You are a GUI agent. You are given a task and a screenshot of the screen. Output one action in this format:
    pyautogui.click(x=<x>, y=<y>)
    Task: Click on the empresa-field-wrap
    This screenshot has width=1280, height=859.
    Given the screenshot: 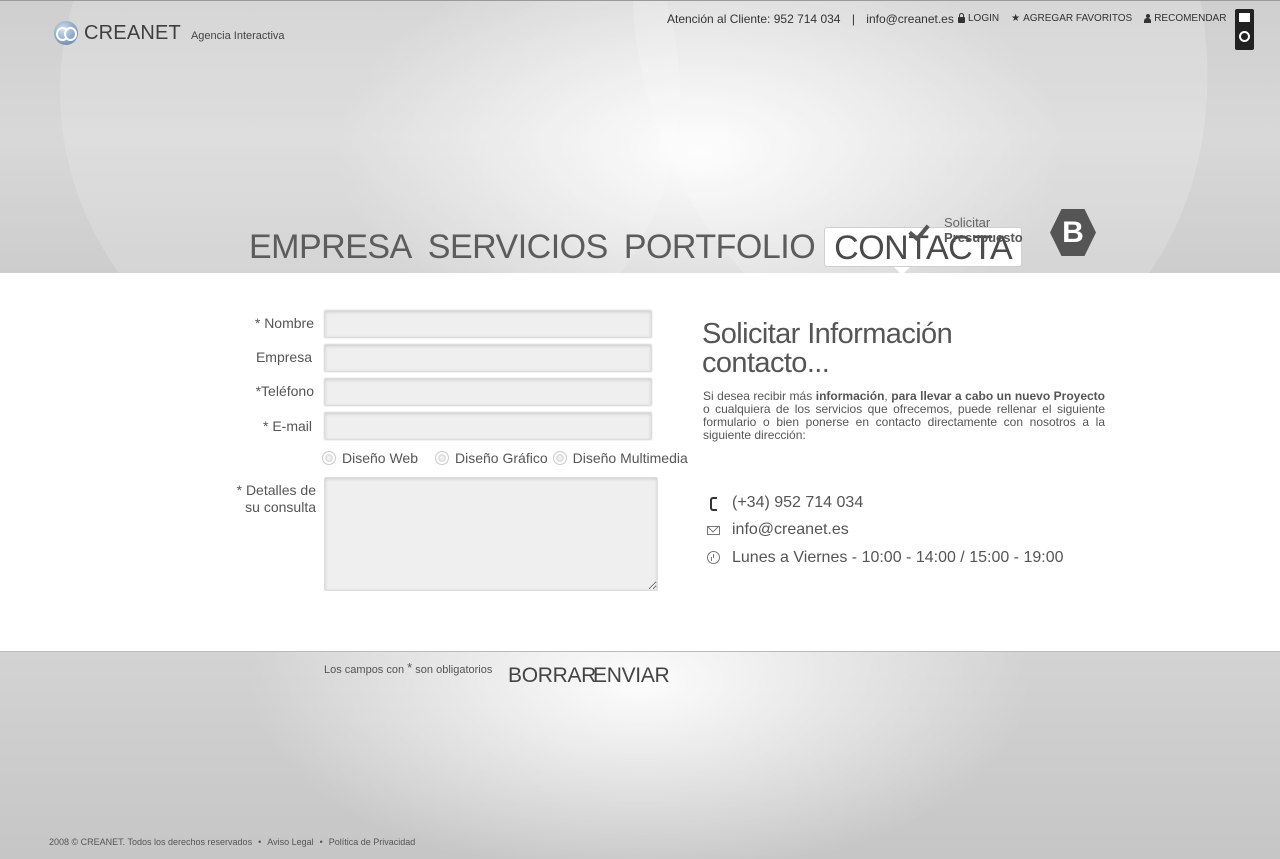 What is the action you would take?
    pyautogui.click(x=488, y=358)
    